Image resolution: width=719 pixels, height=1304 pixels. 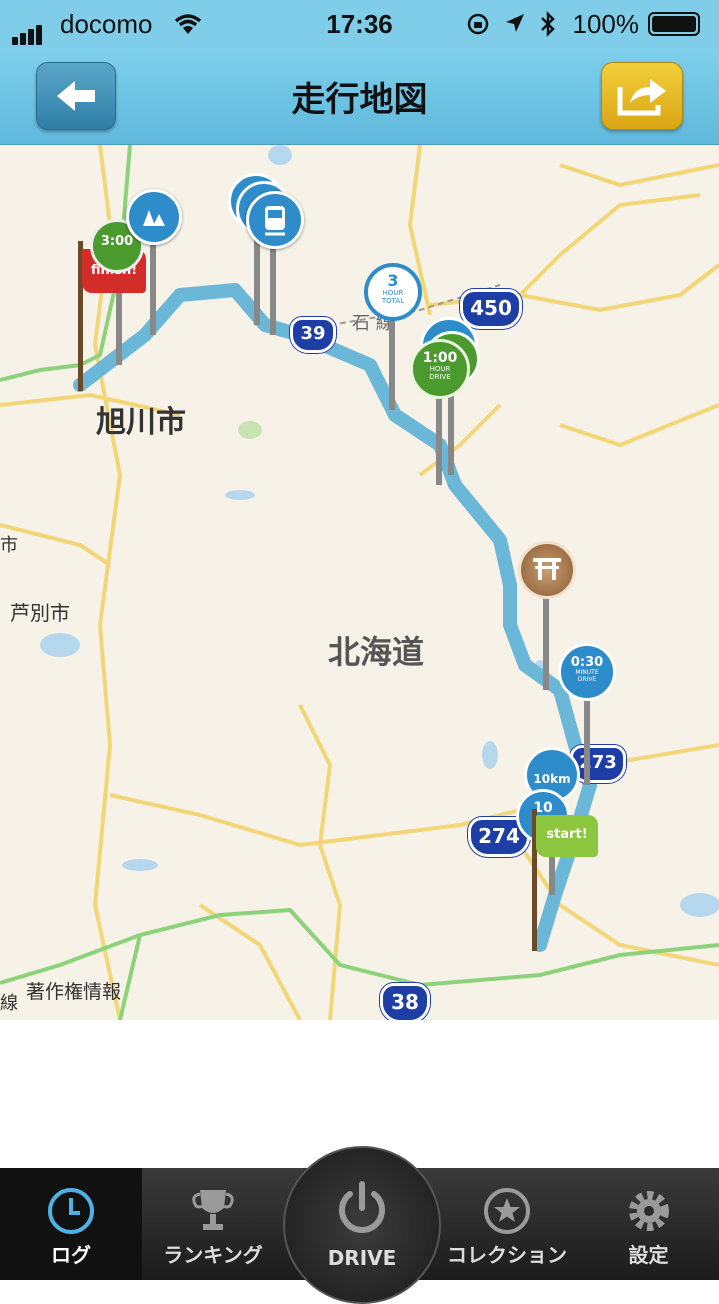 What do you see at coordinates (359, 96) in the screenshot?
I see `navigation-bar: 走行地図` at bounding box center [359, 96].